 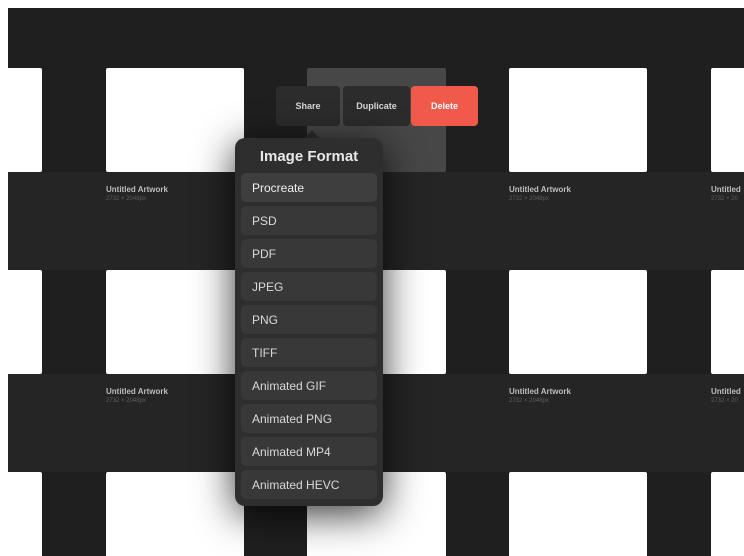 I want to click on share-button: Share, so click(x=308, y=106).